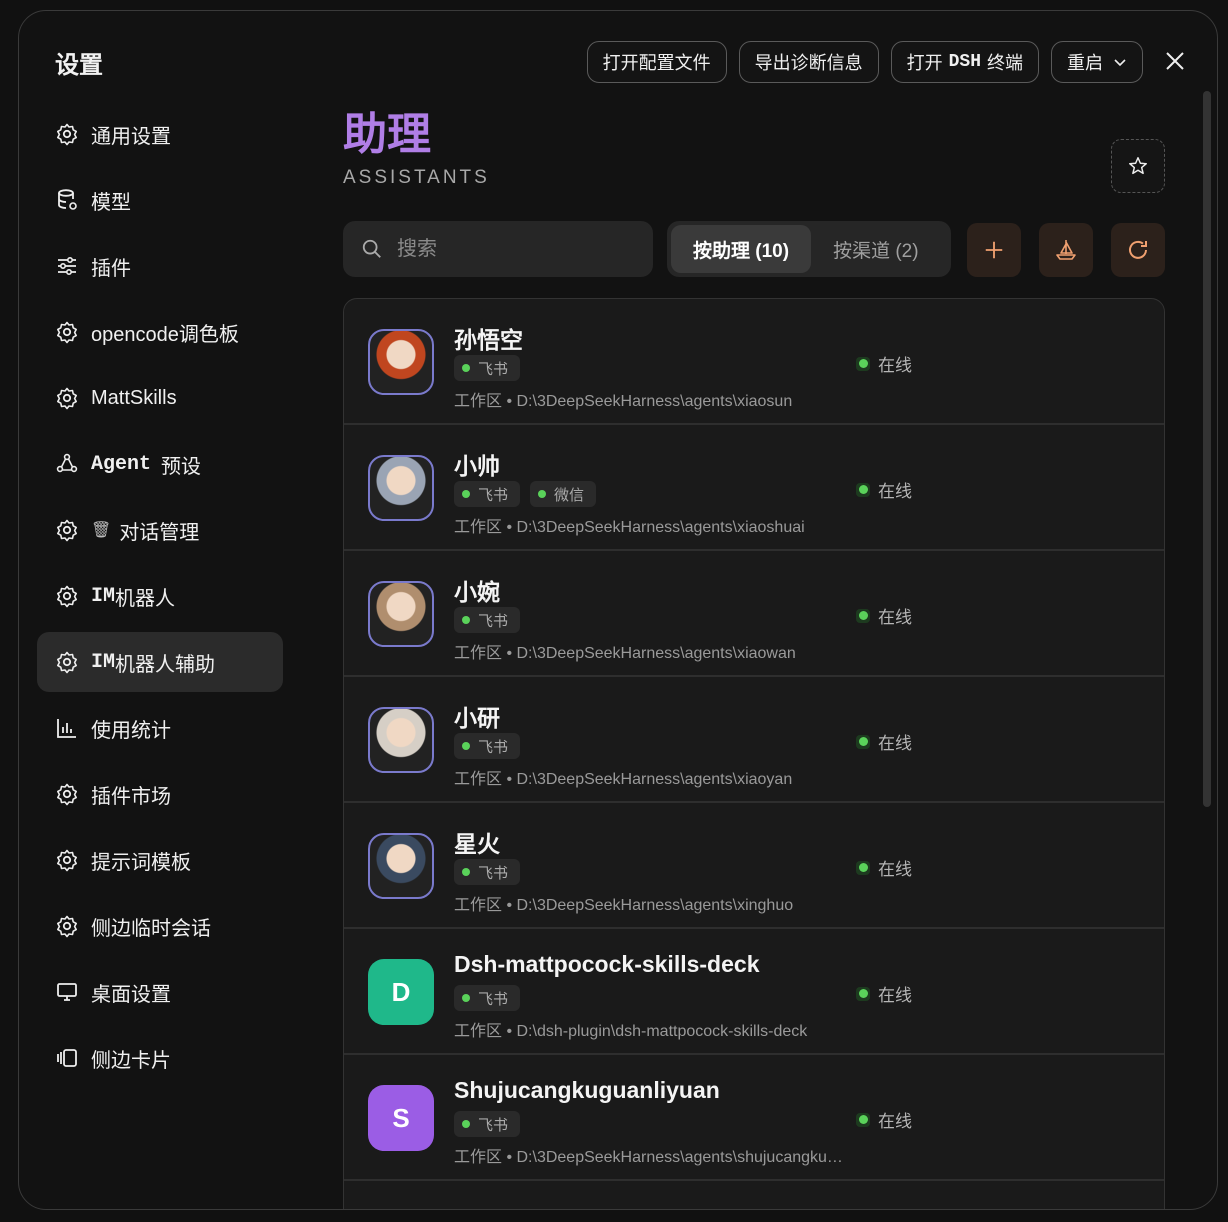 This screenshot has height=1222, width=1228. Describe the element at coordinates (808, 62) in the screenshot. I see `export-diagnostics-button: 导出诊断信息` at that location.